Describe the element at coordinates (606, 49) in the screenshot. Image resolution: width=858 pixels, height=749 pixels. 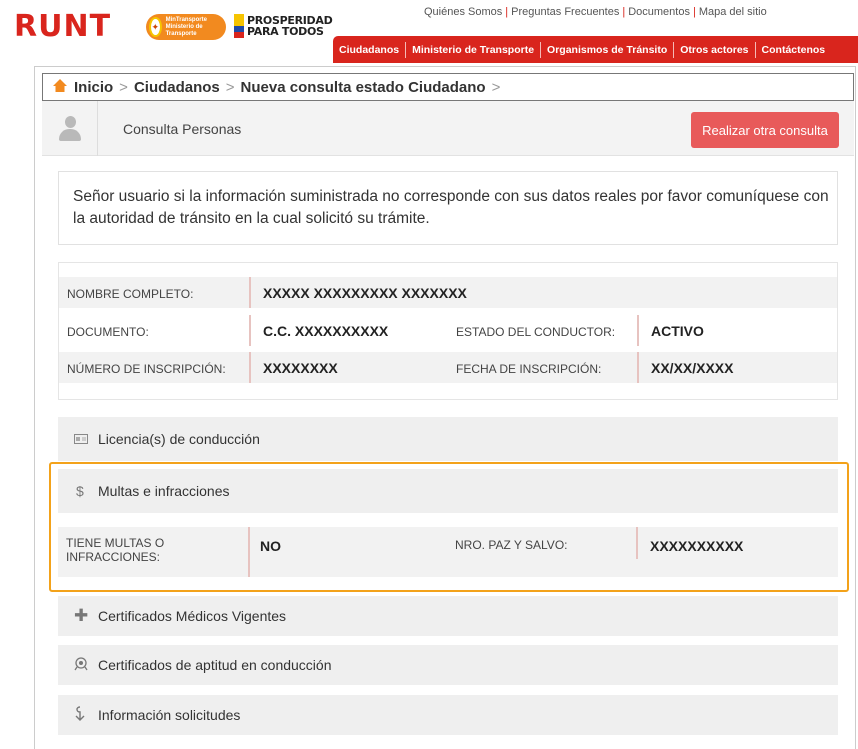
I see `nav-organismos-de-transito: Organismos de Tránsito` at that location.